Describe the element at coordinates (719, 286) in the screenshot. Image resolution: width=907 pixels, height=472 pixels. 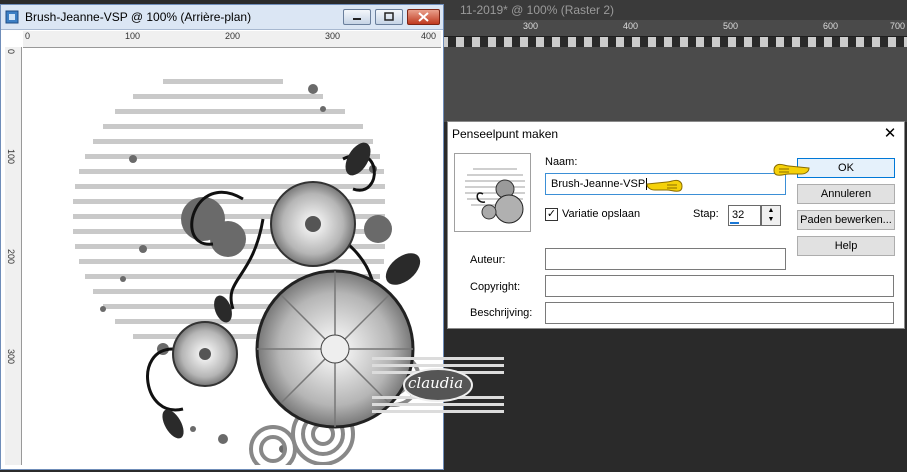
I see `copyright-input` at that location.